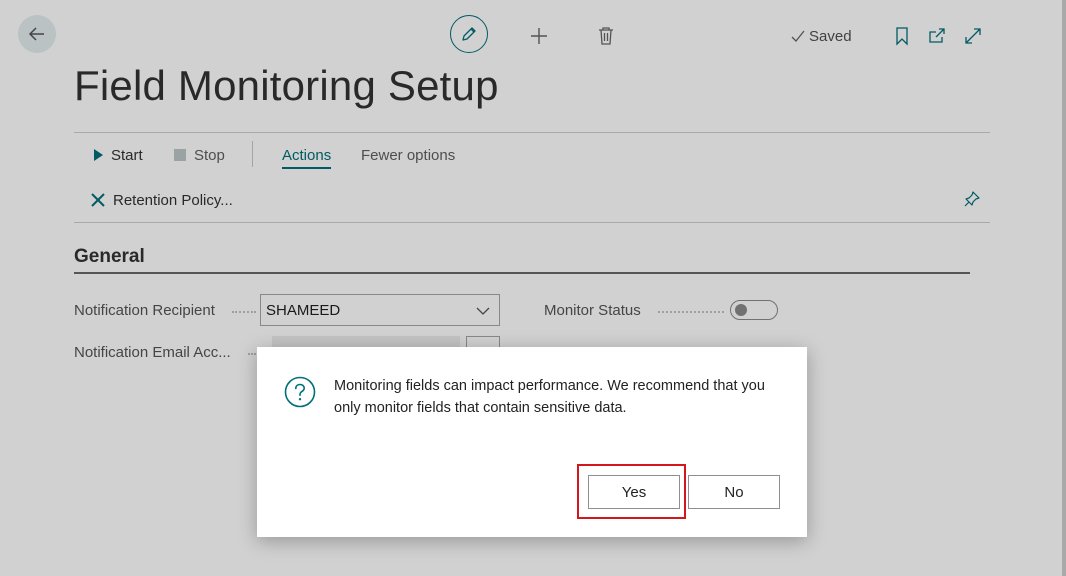  I want to click on yes-button: Yes, so click(634, 492).